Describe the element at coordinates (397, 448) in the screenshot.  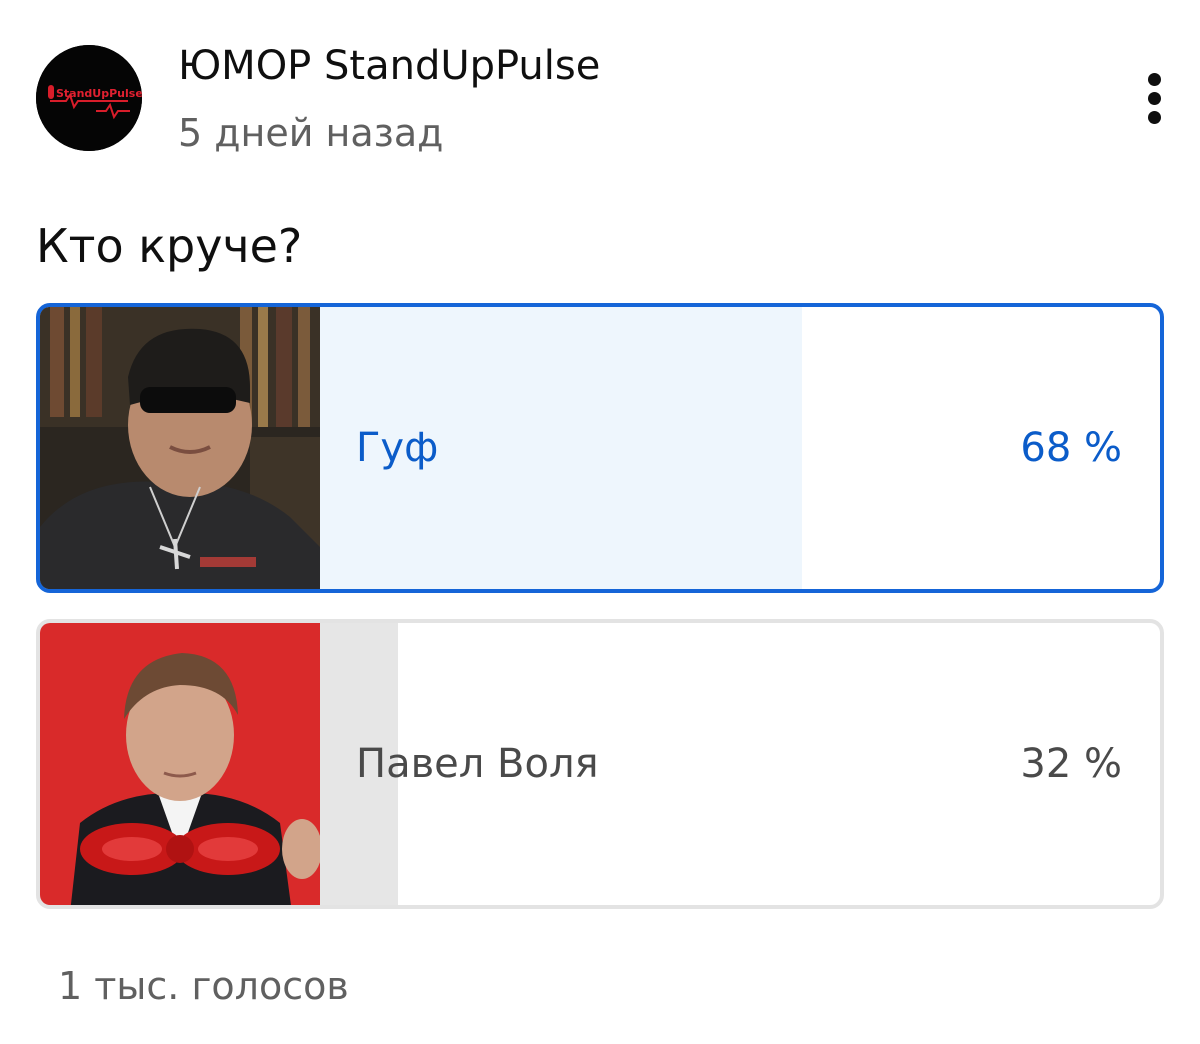
I see `option-label: Гуф` at that location.